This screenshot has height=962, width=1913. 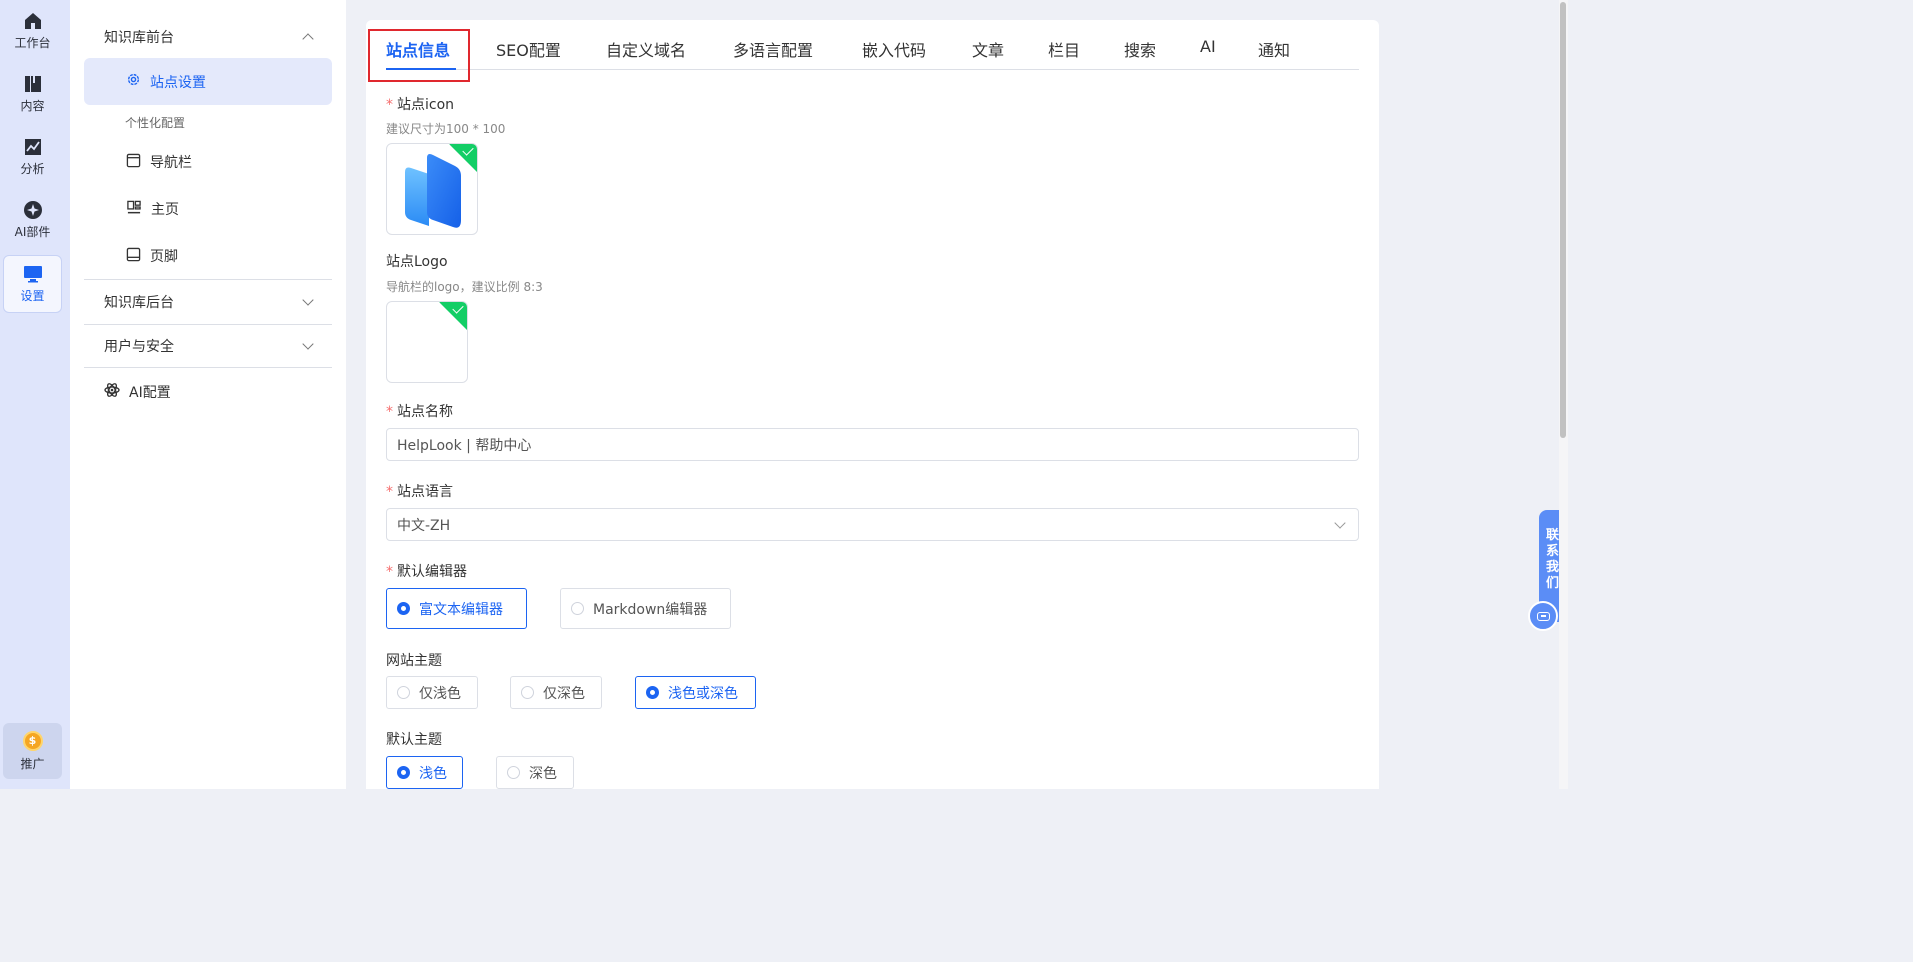 I want to click on option-label: 浅色或深色, so click(x=703, y=693).